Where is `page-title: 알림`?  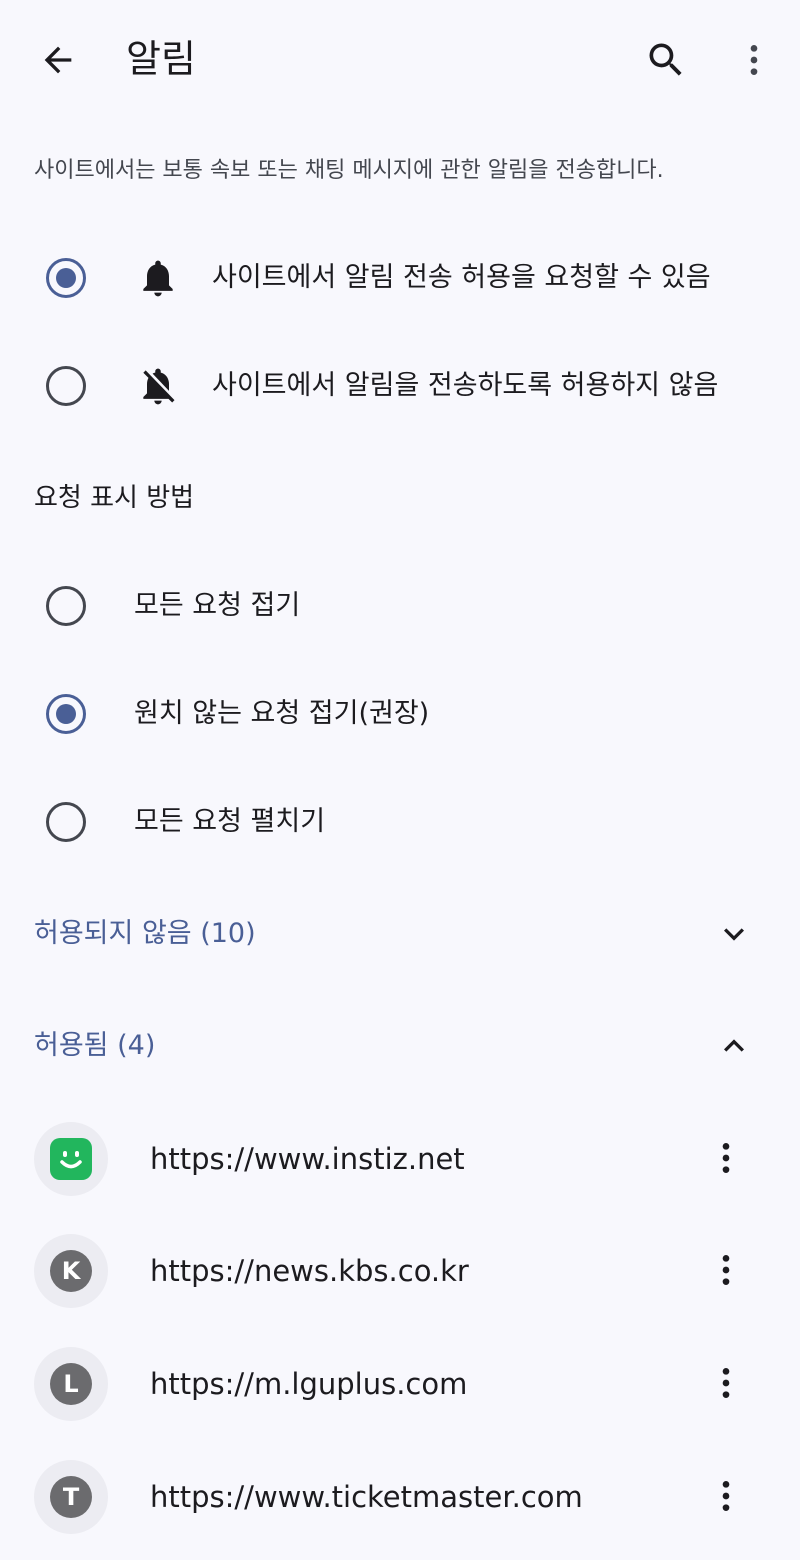 page-title: 알림 is located at coordinates (161, 59).